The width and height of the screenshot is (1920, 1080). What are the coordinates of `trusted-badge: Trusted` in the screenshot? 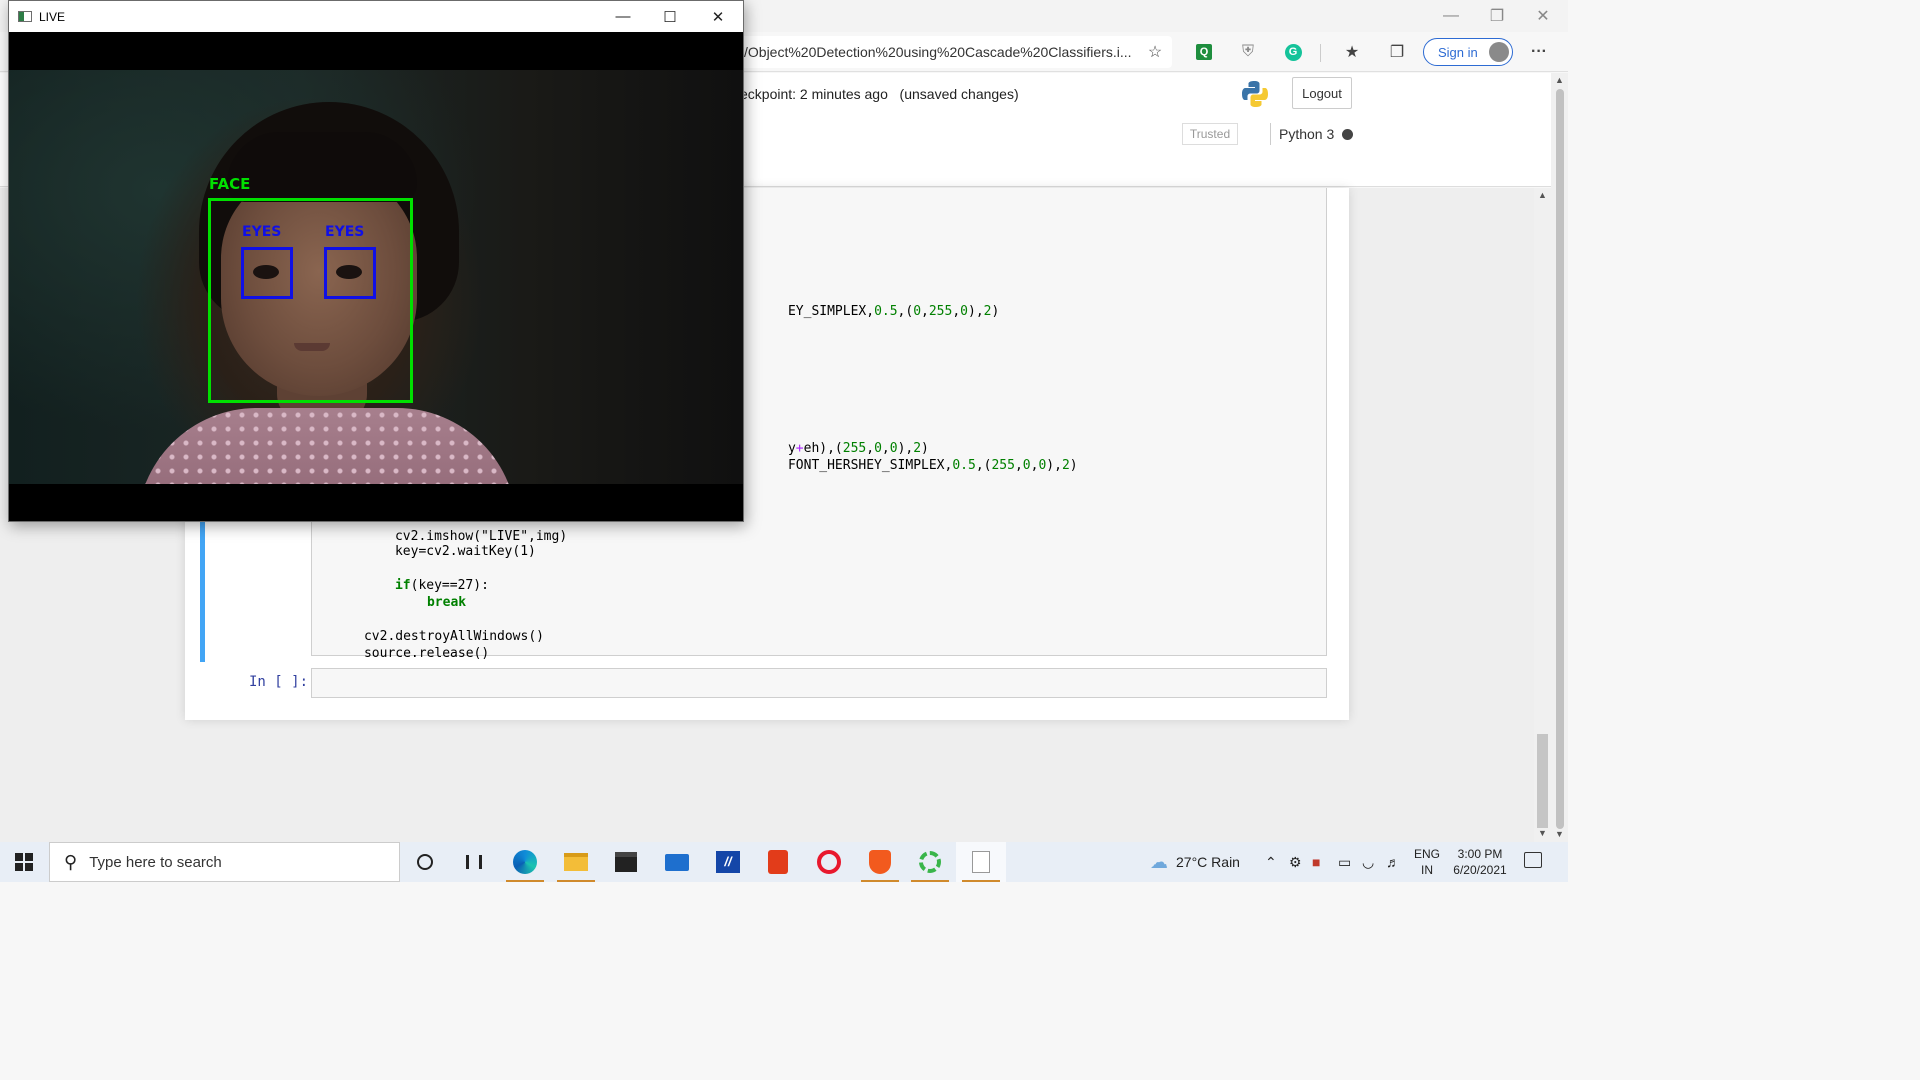 It's located at (1210, 134).